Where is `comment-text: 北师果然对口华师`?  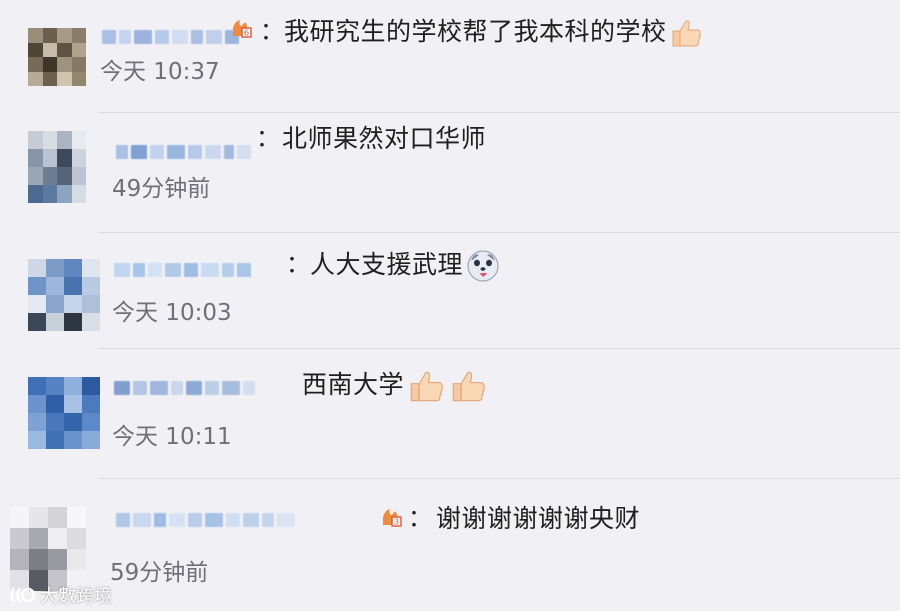 comment-text: 北师果然对口华师 is located at coordinates (384, 138).